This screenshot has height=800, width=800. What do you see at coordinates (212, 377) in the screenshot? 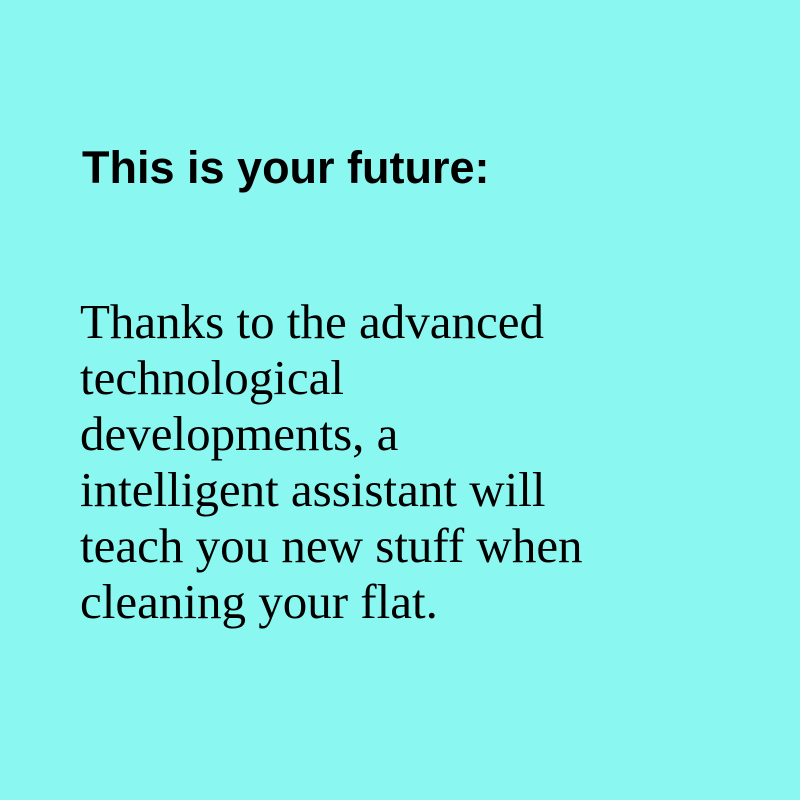
I see `body-line-2: technological` at bounding box center [212, 377].